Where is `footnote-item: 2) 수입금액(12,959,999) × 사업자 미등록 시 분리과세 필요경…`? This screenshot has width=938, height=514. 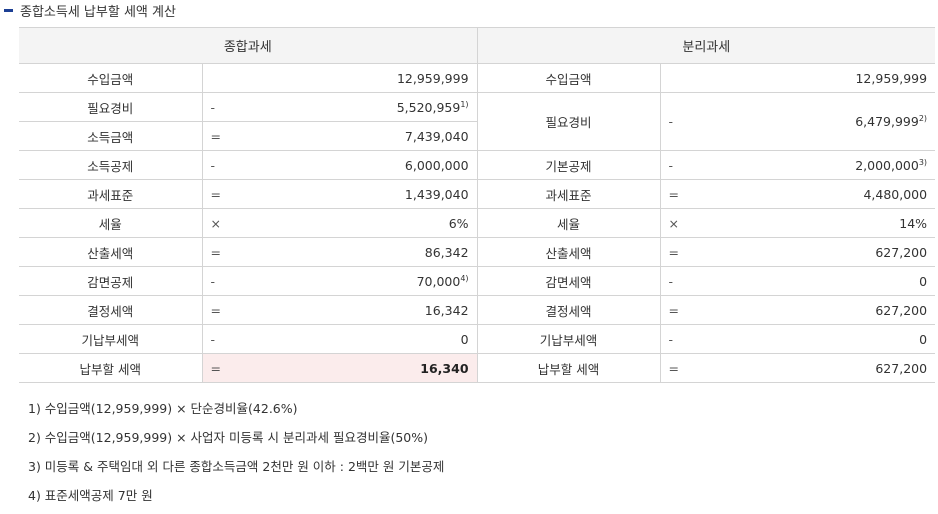
footnote-item: 2) 수입금액(12,959,999) × 사업자 미등록 시 분리과세 필요경… is located at coordinates (228, 437).